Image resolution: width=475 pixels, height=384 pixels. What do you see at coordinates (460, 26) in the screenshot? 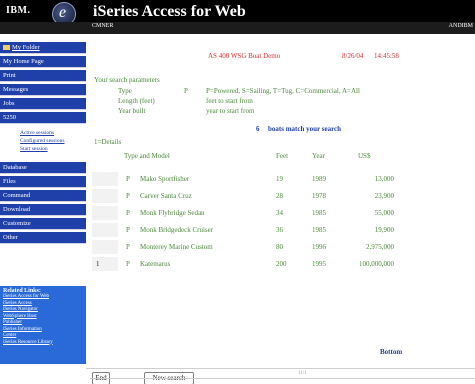
I see `user-name: ANDIBM` at bounding box center [460, 26].